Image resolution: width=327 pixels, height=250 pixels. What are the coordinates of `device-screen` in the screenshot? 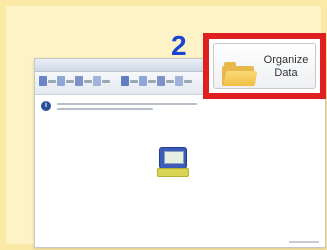 It's located at (174, 157).